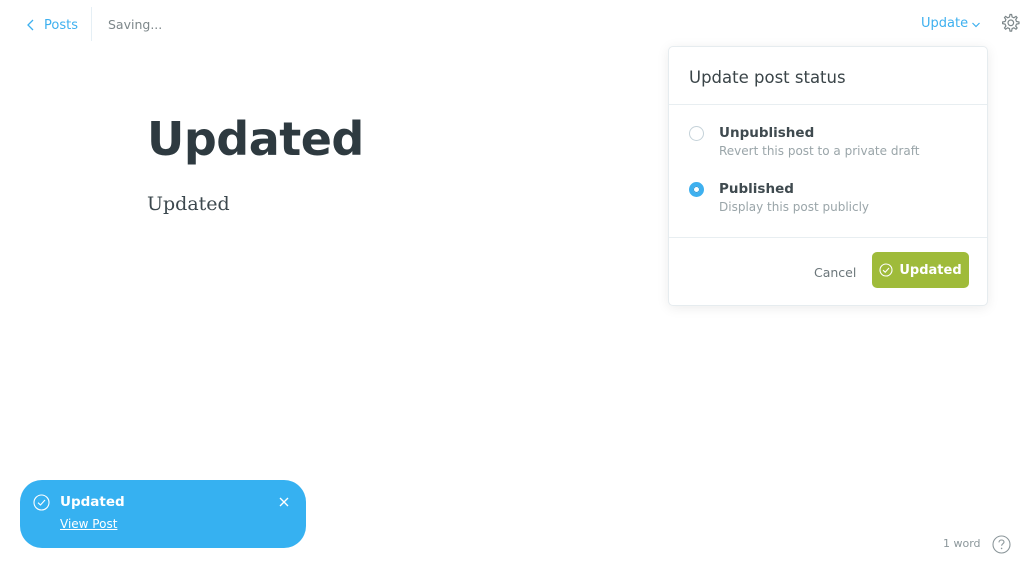  What do you see at coordinates (91, 24) in the screenshot?
I see `topbar-divider` at bounding box center [91, 24].